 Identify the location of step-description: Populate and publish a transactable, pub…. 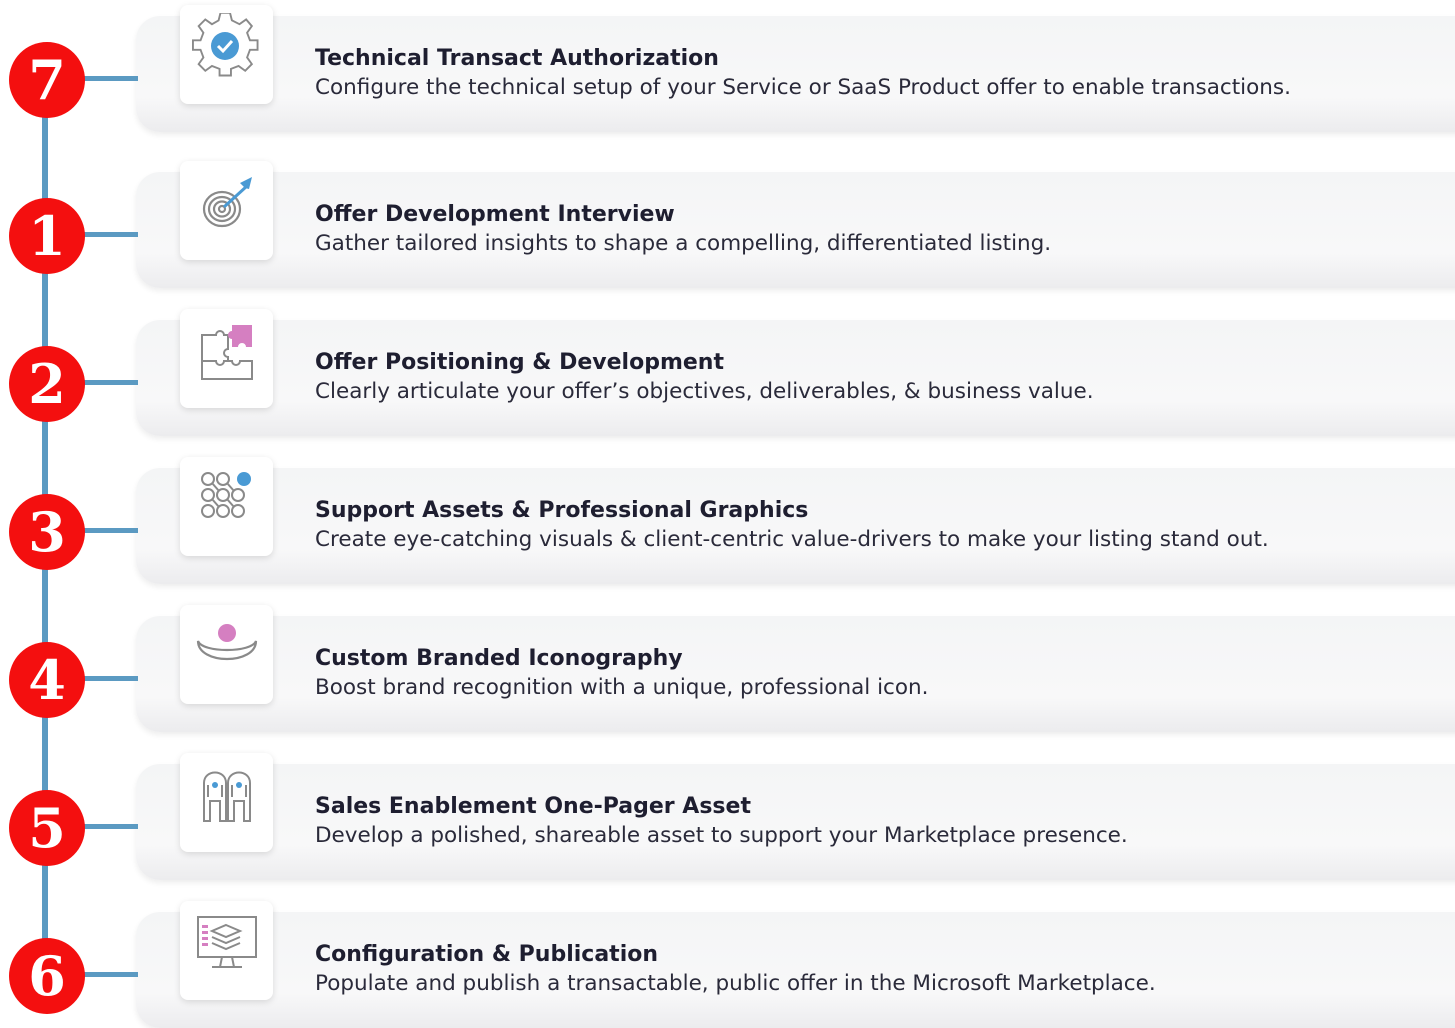
(735, 983).